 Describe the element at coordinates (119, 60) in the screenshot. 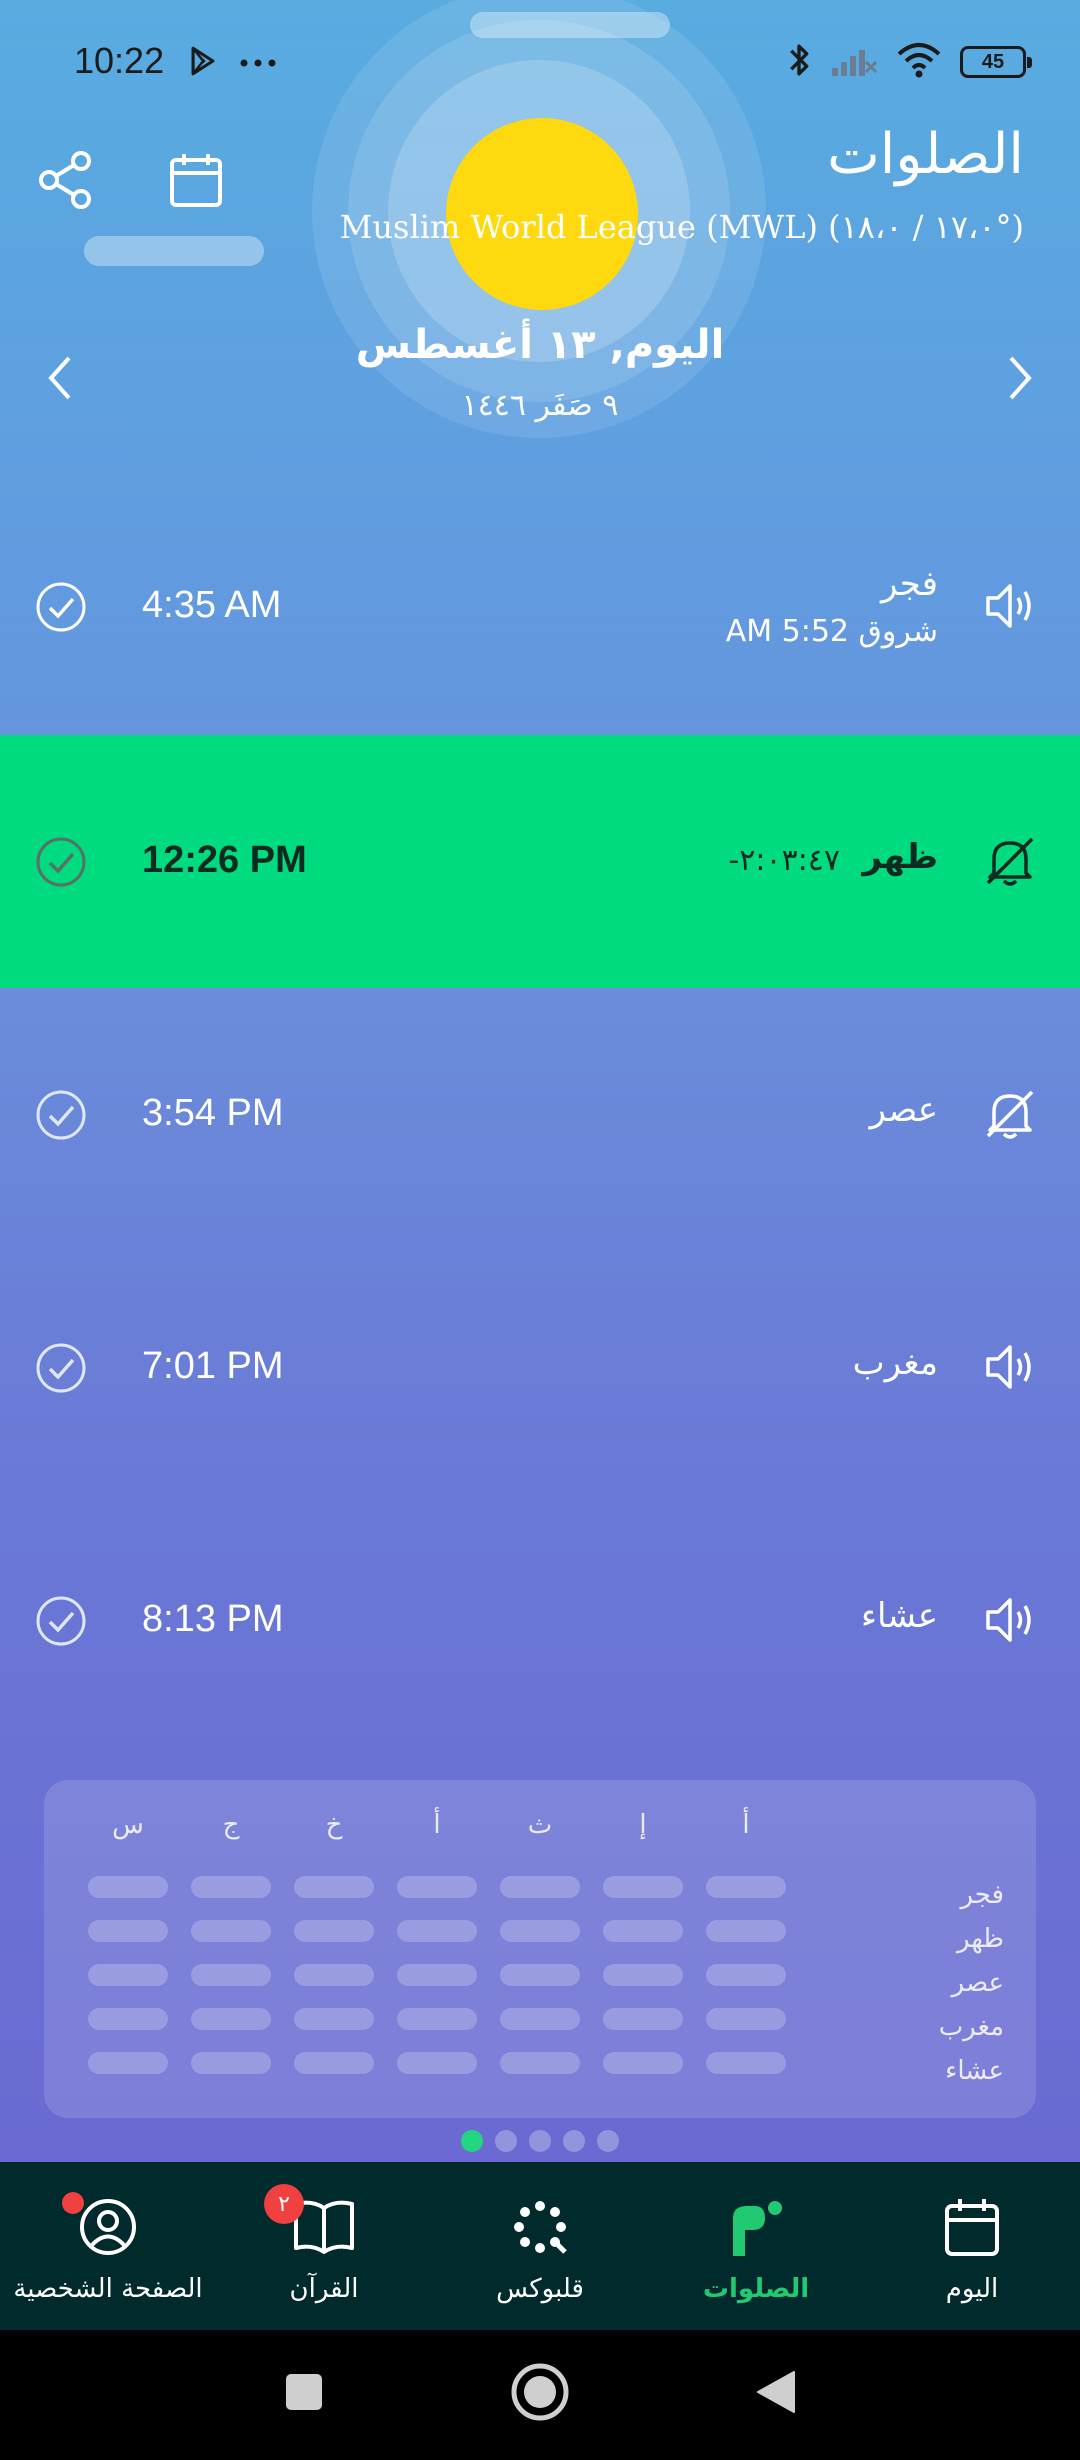

I see `status-time: 10:22` at that location.